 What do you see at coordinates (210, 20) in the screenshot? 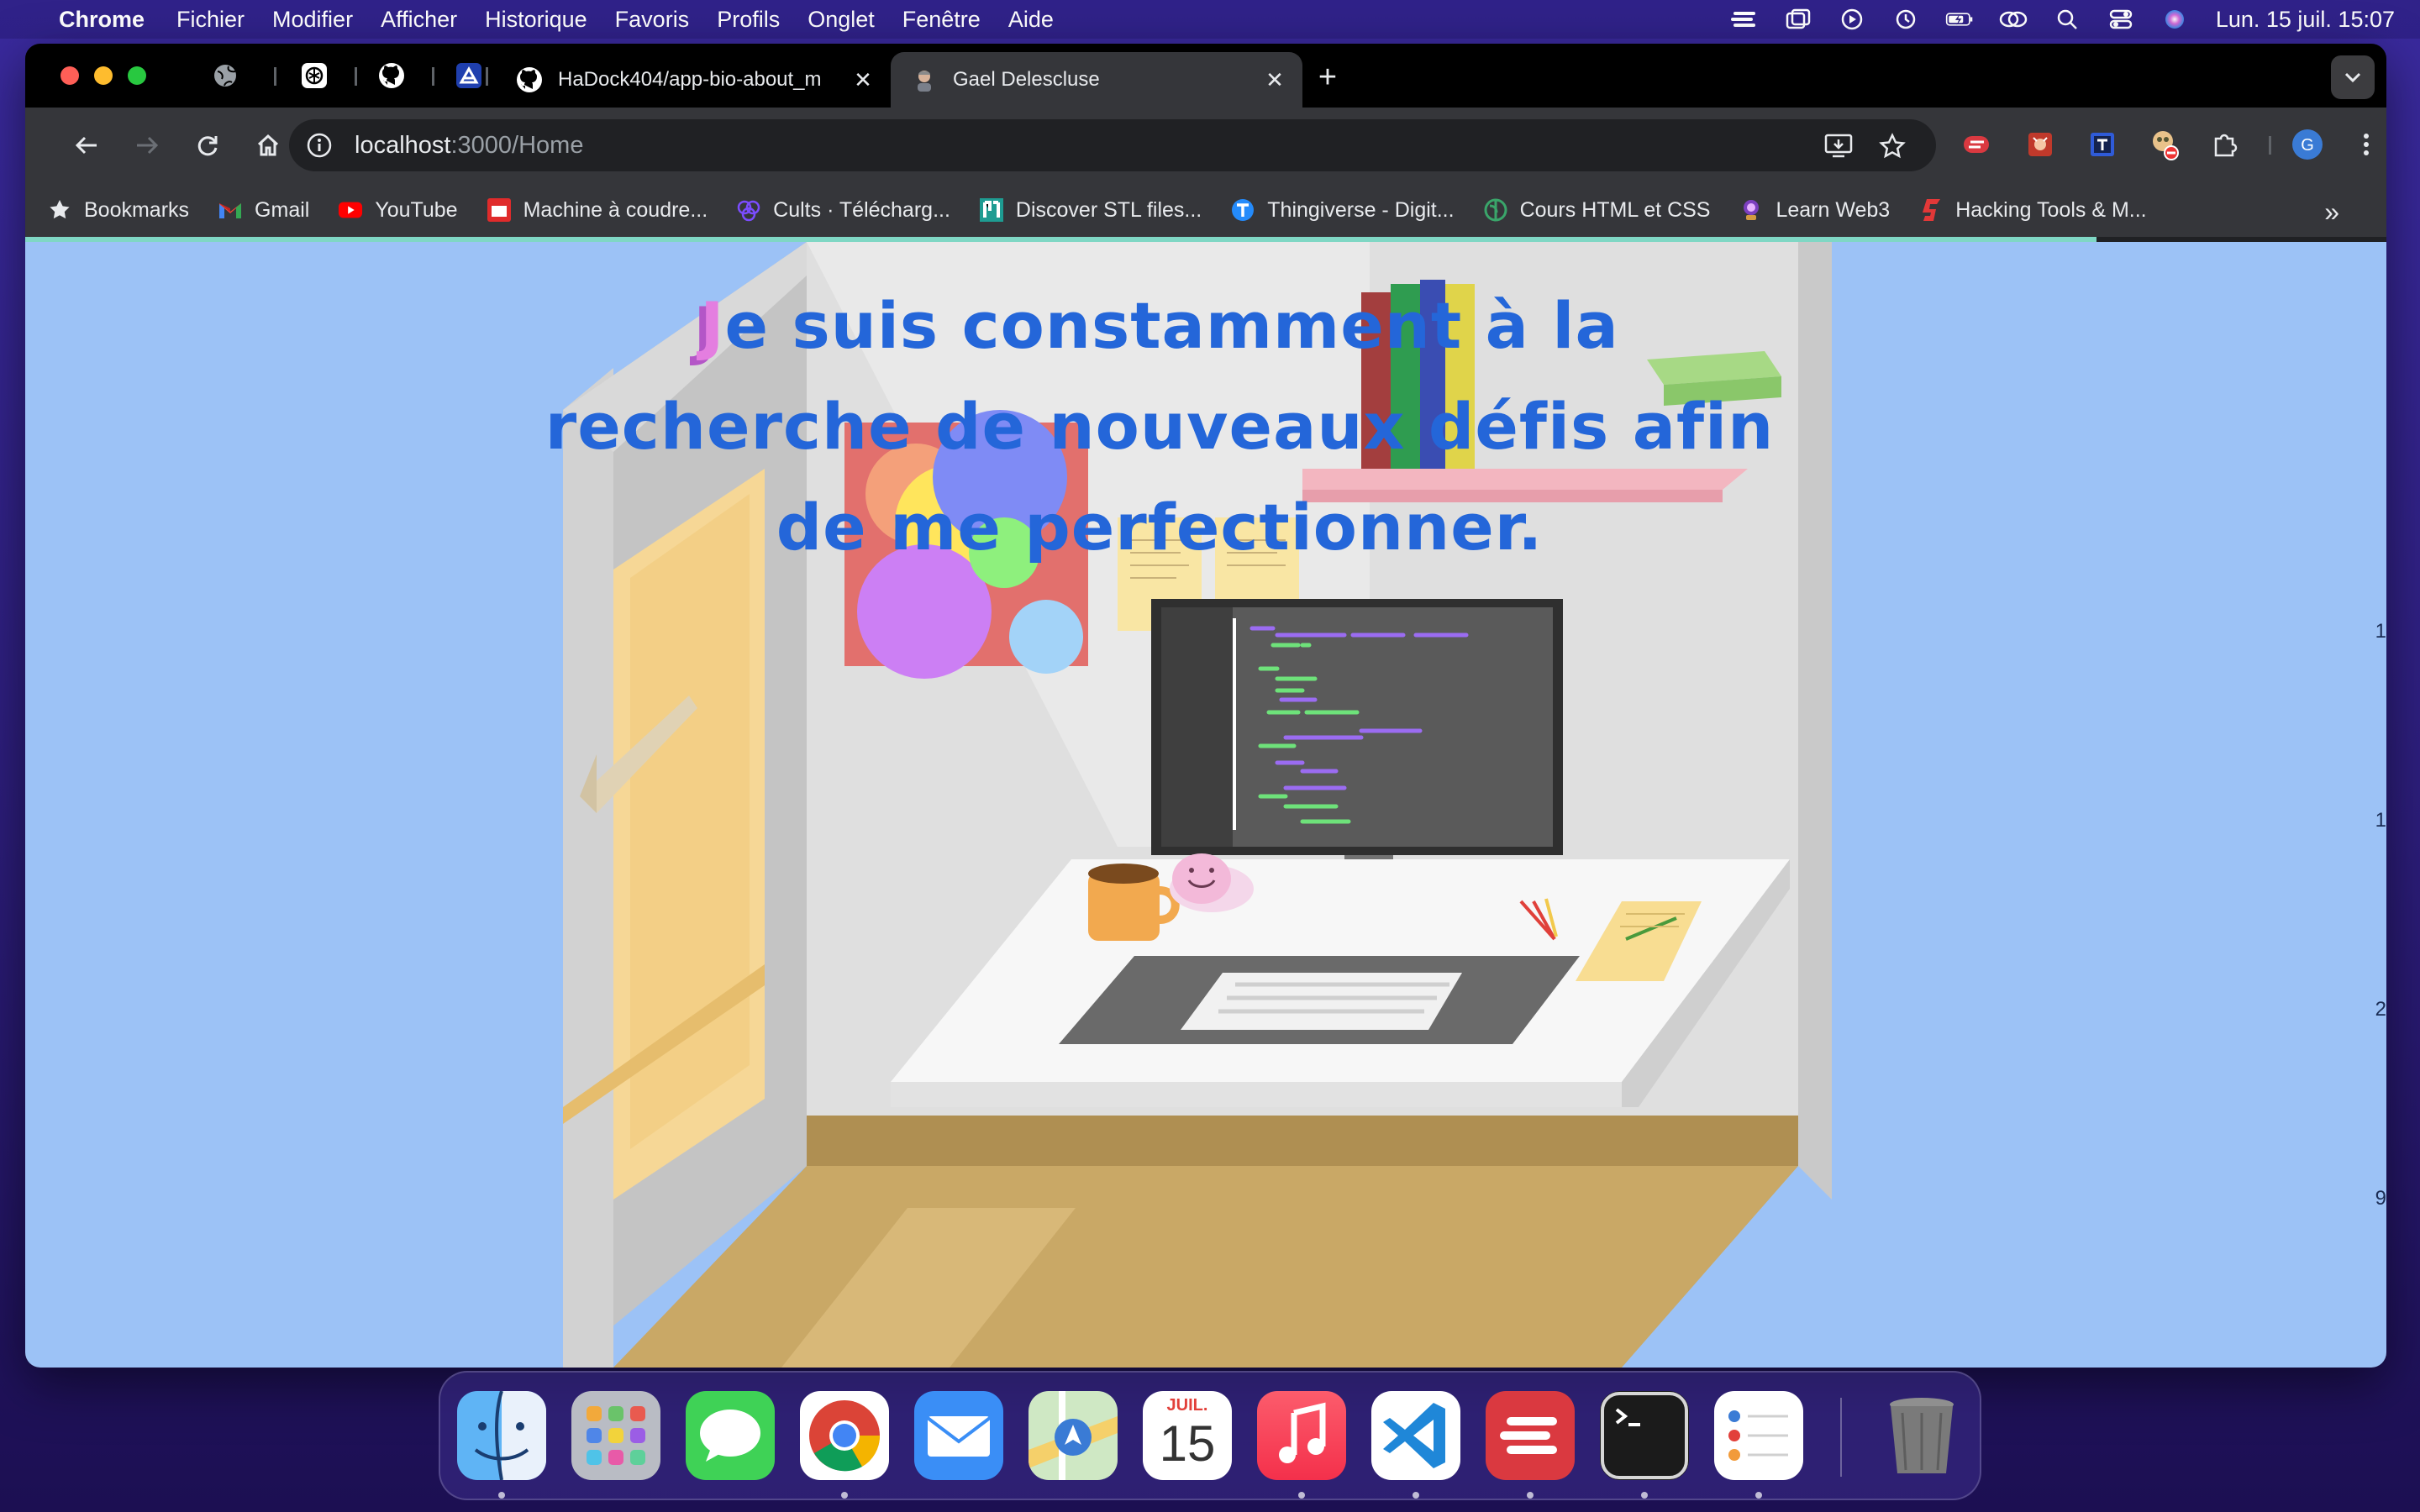
I see `menu-fichier: Fichier` at bounding box center [210, 20].